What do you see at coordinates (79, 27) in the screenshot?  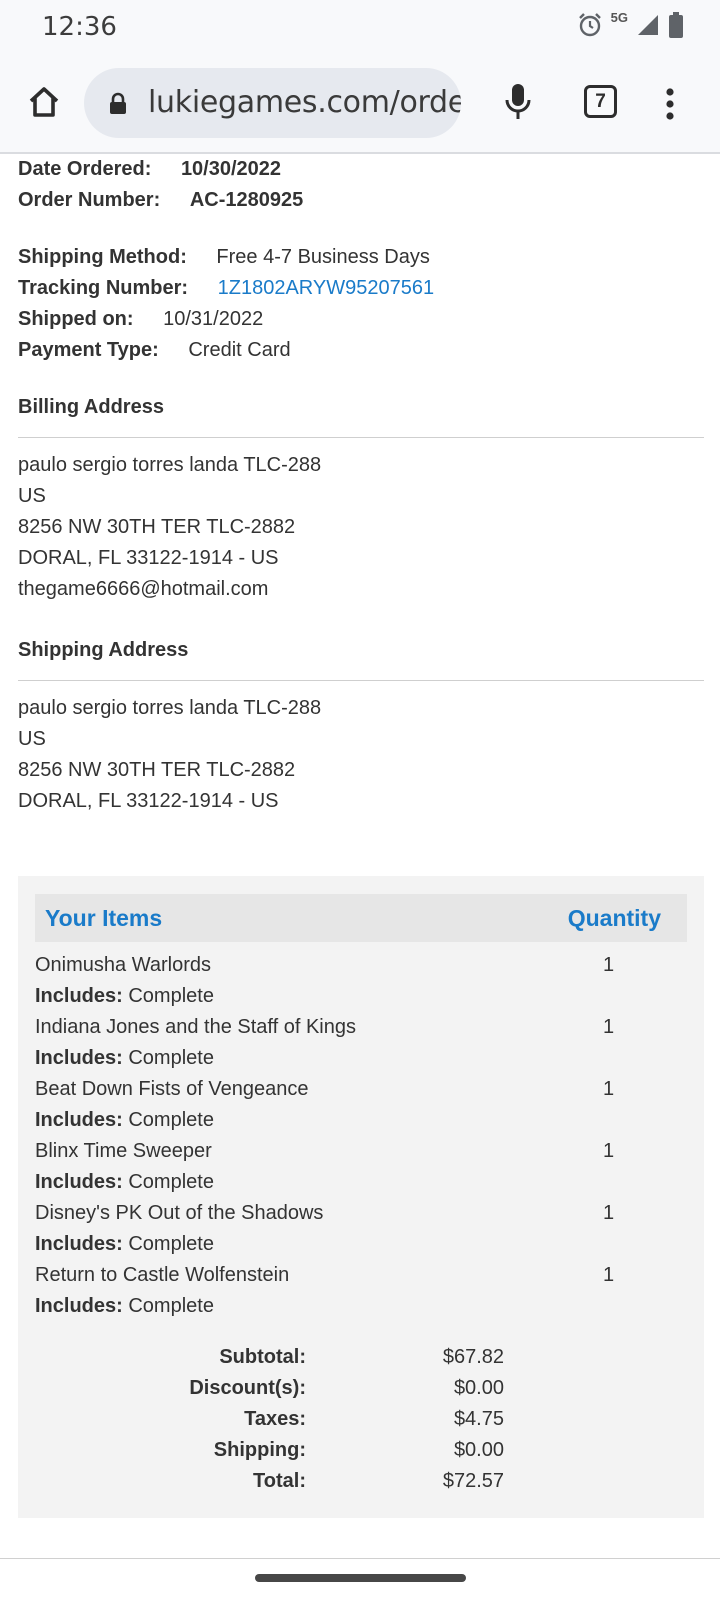 I see `status-time: 12:36` at bounding box center [79, 27].